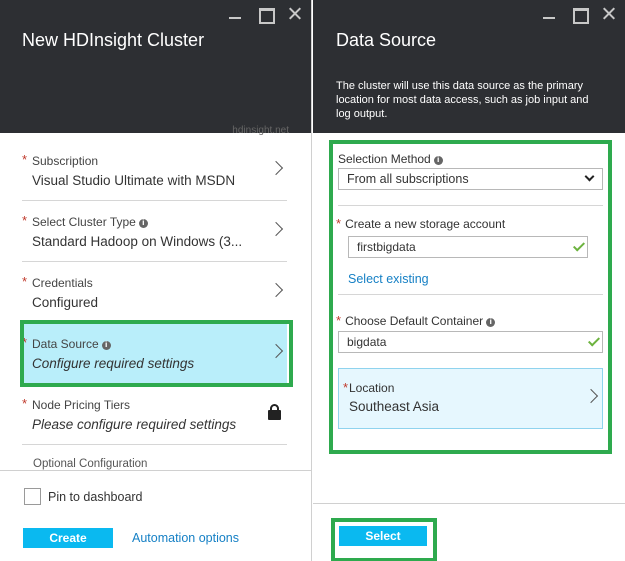  What do you see at coordinates (386, 40) in the screenshot?
I see `blade-title: Data Source` at bounding box center [386, 40].